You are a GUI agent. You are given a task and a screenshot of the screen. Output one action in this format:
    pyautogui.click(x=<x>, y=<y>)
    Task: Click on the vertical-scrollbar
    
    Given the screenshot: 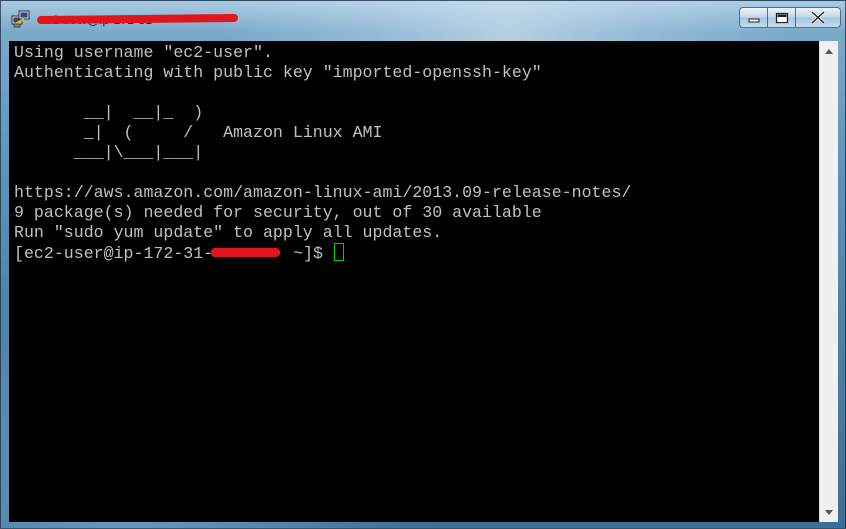 What is the action you would take?
    pyautogui.click(x=828, y=281)
    